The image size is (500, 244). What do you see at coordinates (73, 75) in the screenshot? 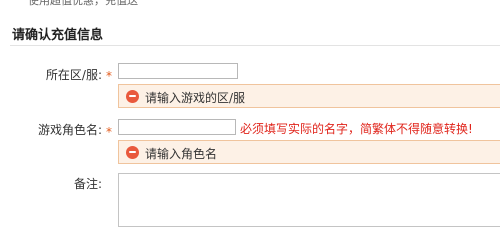
I see `server-label: 所在区/服:` at bounding box center [73, 75].